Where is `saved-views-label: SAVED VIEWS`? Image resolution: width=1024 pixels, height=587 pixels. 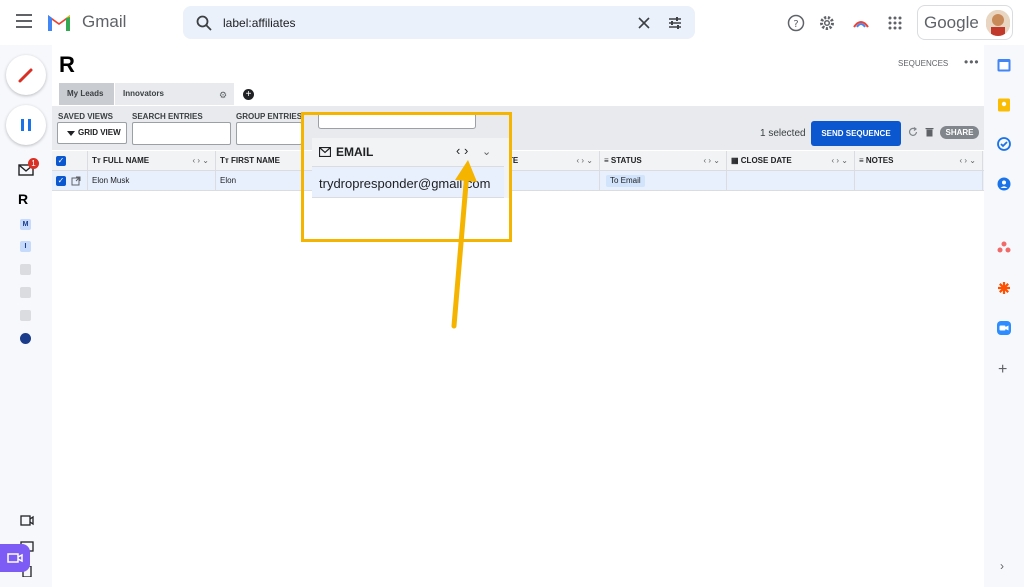
saved-views-label: SAVED VIEWS is located at coordinates (85, 116).